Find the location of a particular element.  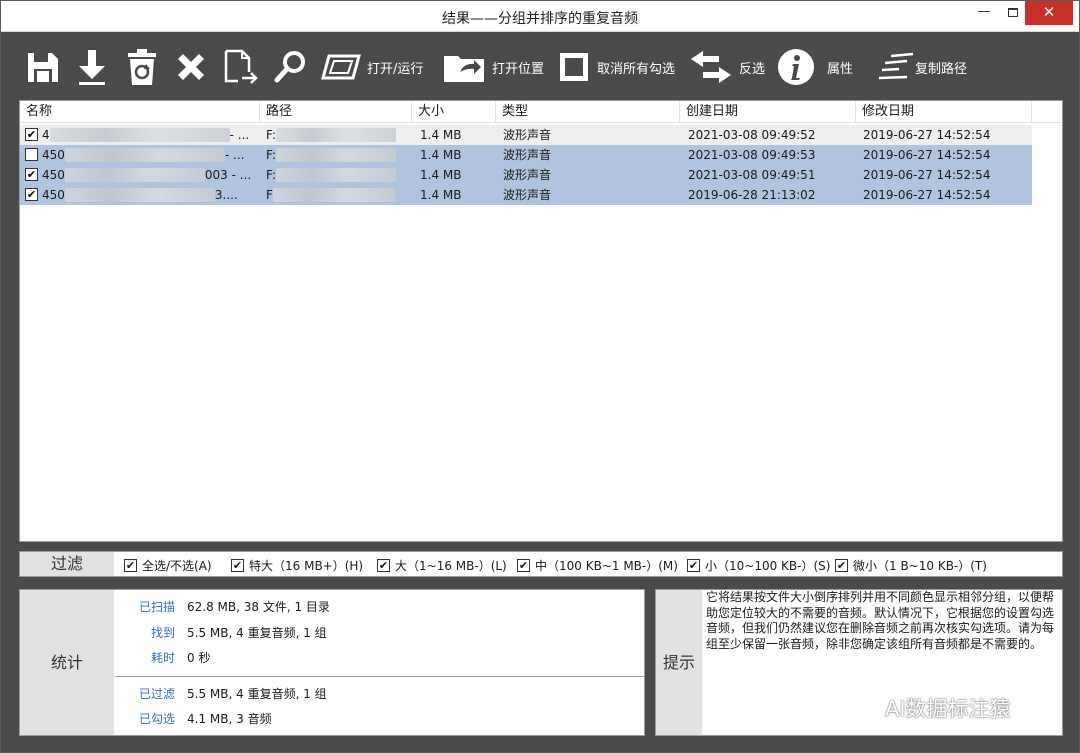

download-icon is located at coordinates (92, 67).